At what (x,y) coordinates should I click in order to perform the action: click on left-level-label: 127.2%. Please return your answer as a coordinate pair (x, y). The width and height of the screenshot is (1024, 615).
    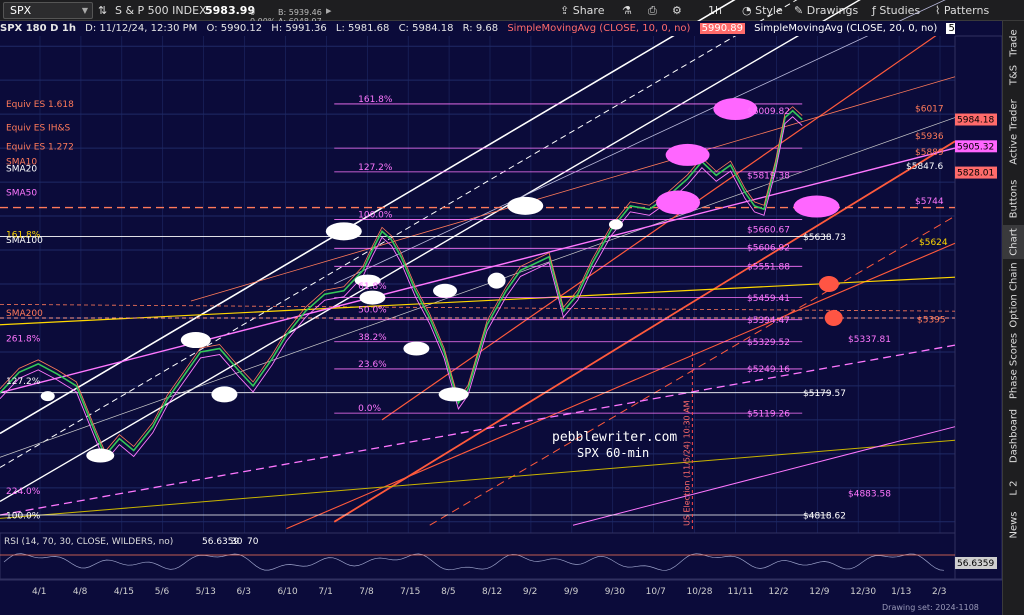
    Looking at the image, I should click on (23, 382).